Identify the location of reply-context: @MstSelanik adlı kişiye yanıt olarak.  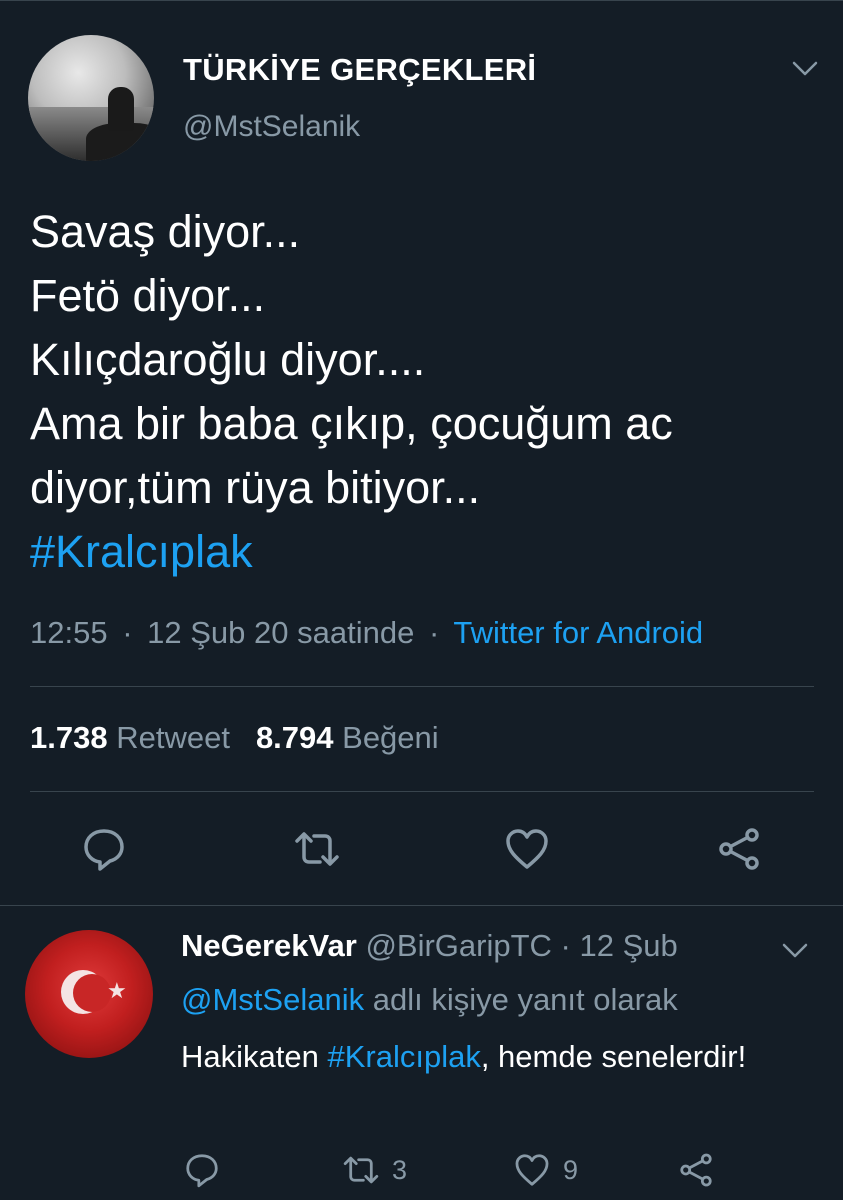
(429, 1000).